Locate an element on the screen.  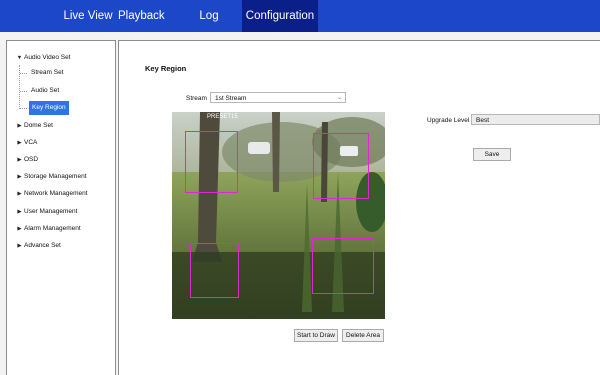
save-button: Save is located at coordinates (492, 154).